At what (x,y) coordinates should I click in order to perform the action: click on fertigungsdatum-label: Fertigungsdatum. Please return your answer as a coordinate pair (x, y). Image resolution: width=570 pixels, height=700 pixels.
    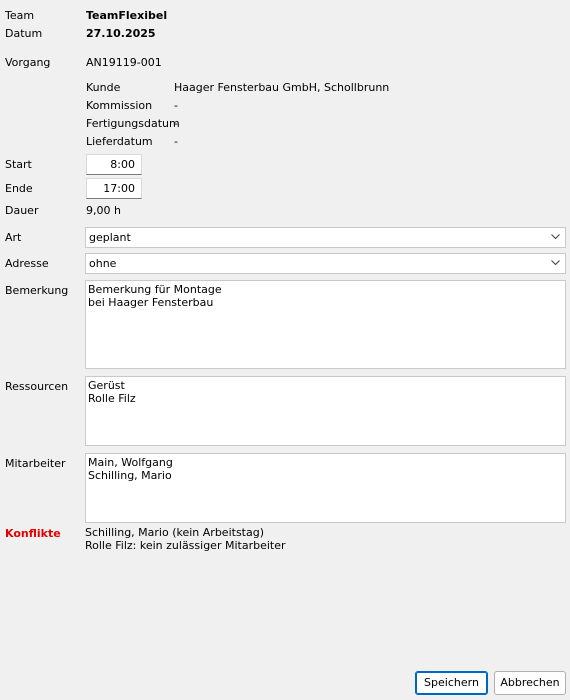
    Looking at the image, I should click on (133, 123).